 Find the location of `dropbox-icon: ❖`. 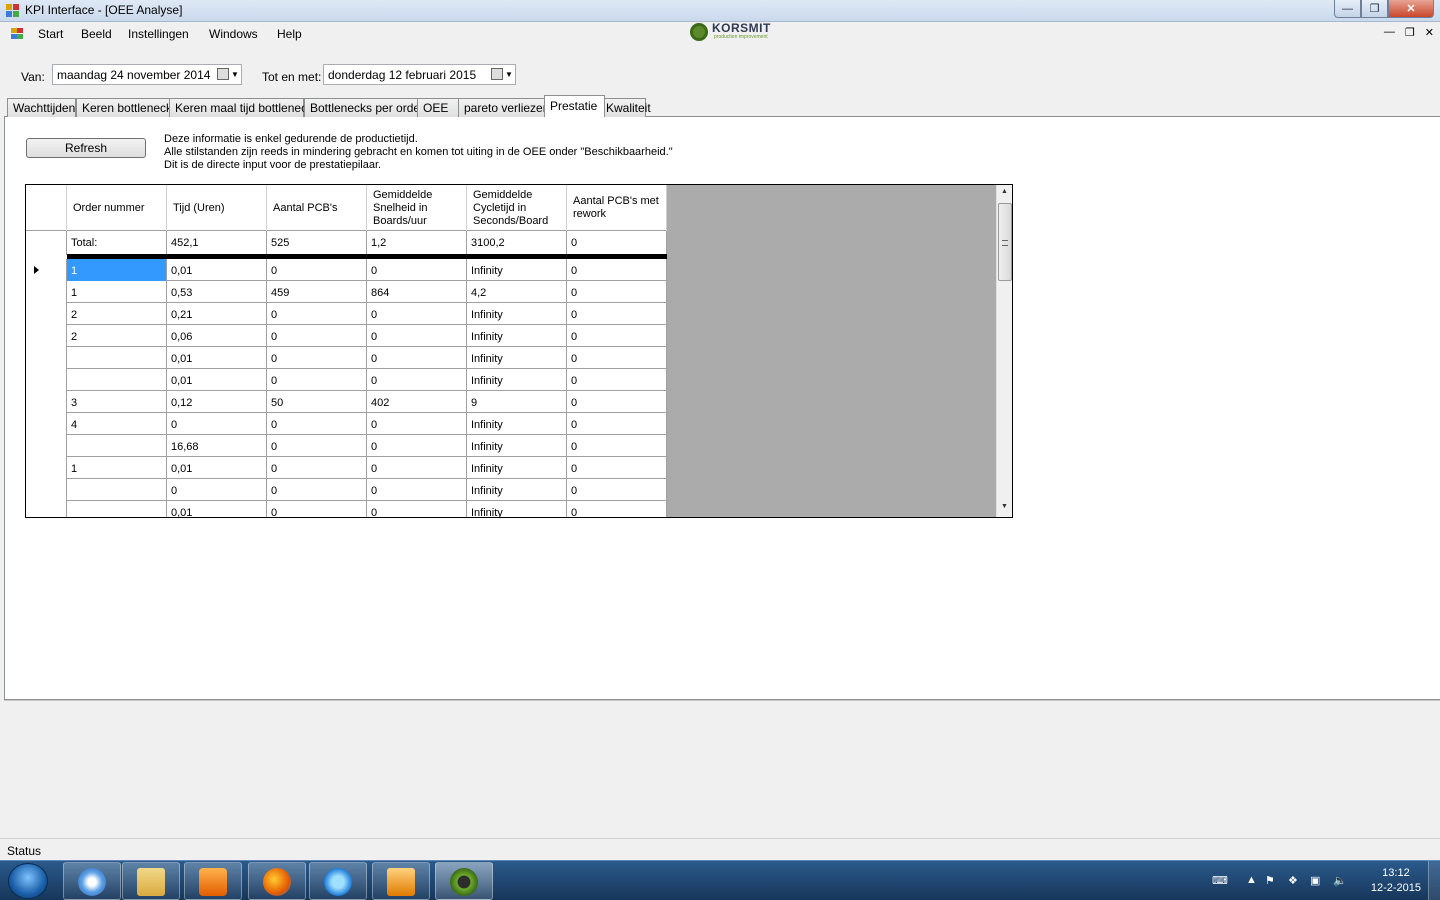

dropbox-icon: ❖ is located at coordinates (1293, 880).